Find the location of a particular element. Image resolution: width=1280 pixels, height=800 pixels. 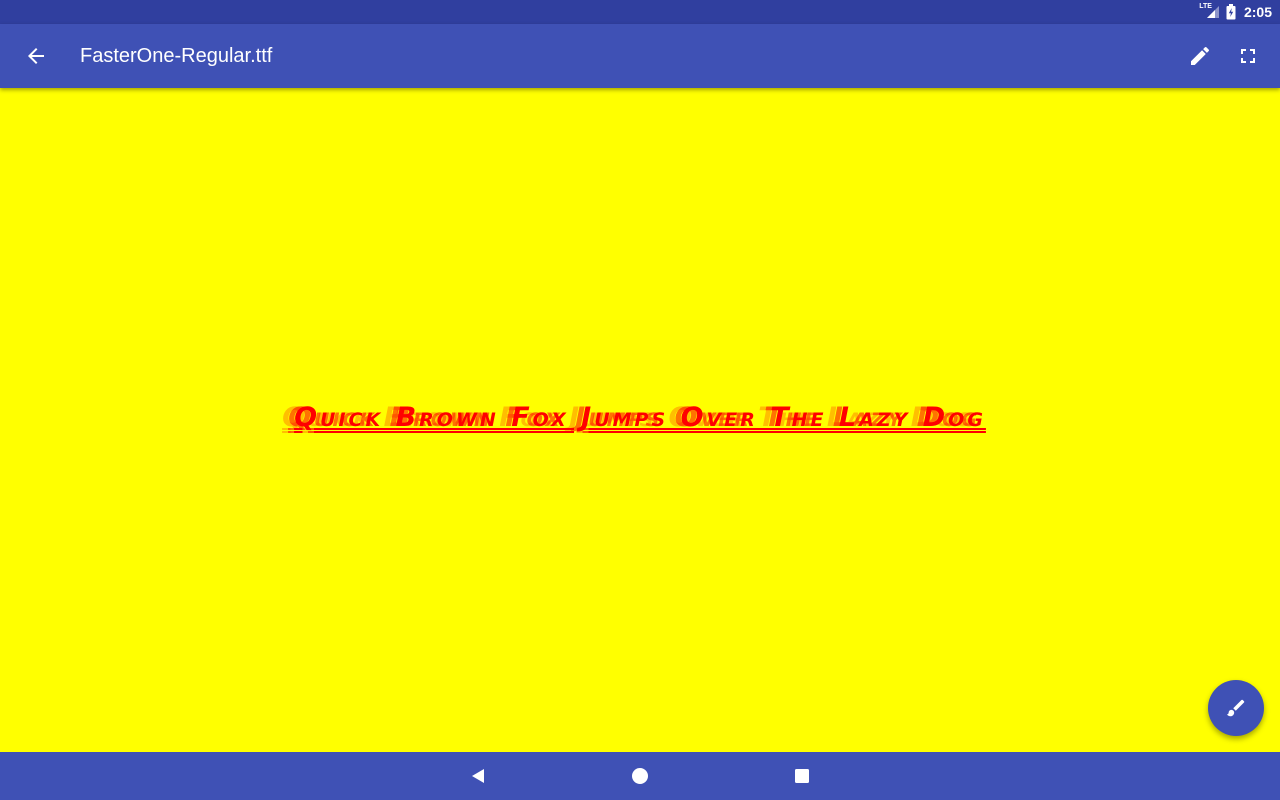

page-title: FasterOne-Regular.ttf is located at coordinates (176, 56).